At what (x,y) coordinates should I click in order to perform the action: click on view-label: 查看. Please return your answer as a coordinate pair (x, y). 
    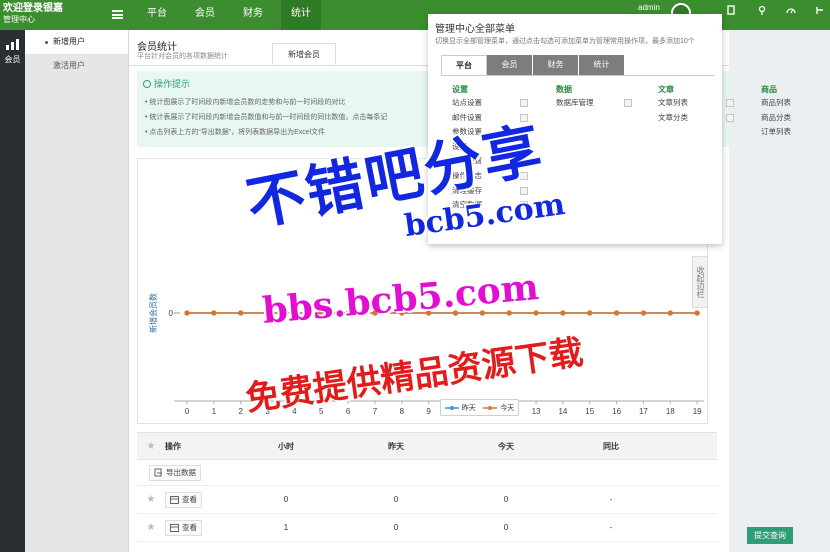
    Looking at the image, I should click on (189, 499).